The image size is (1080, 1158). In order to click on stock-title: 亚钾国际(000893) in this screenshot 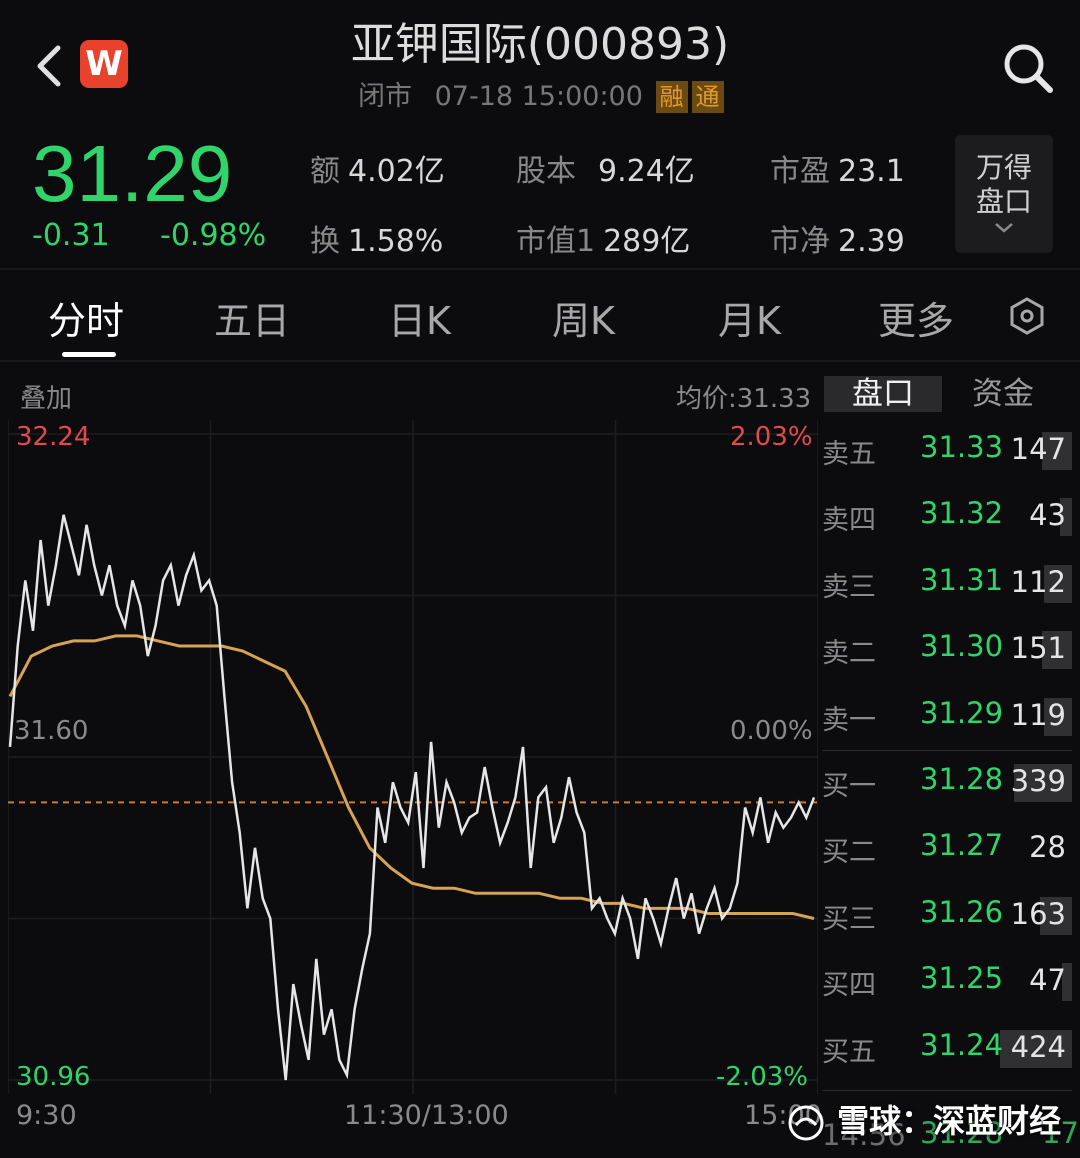, I will do `click(540, 44)`.